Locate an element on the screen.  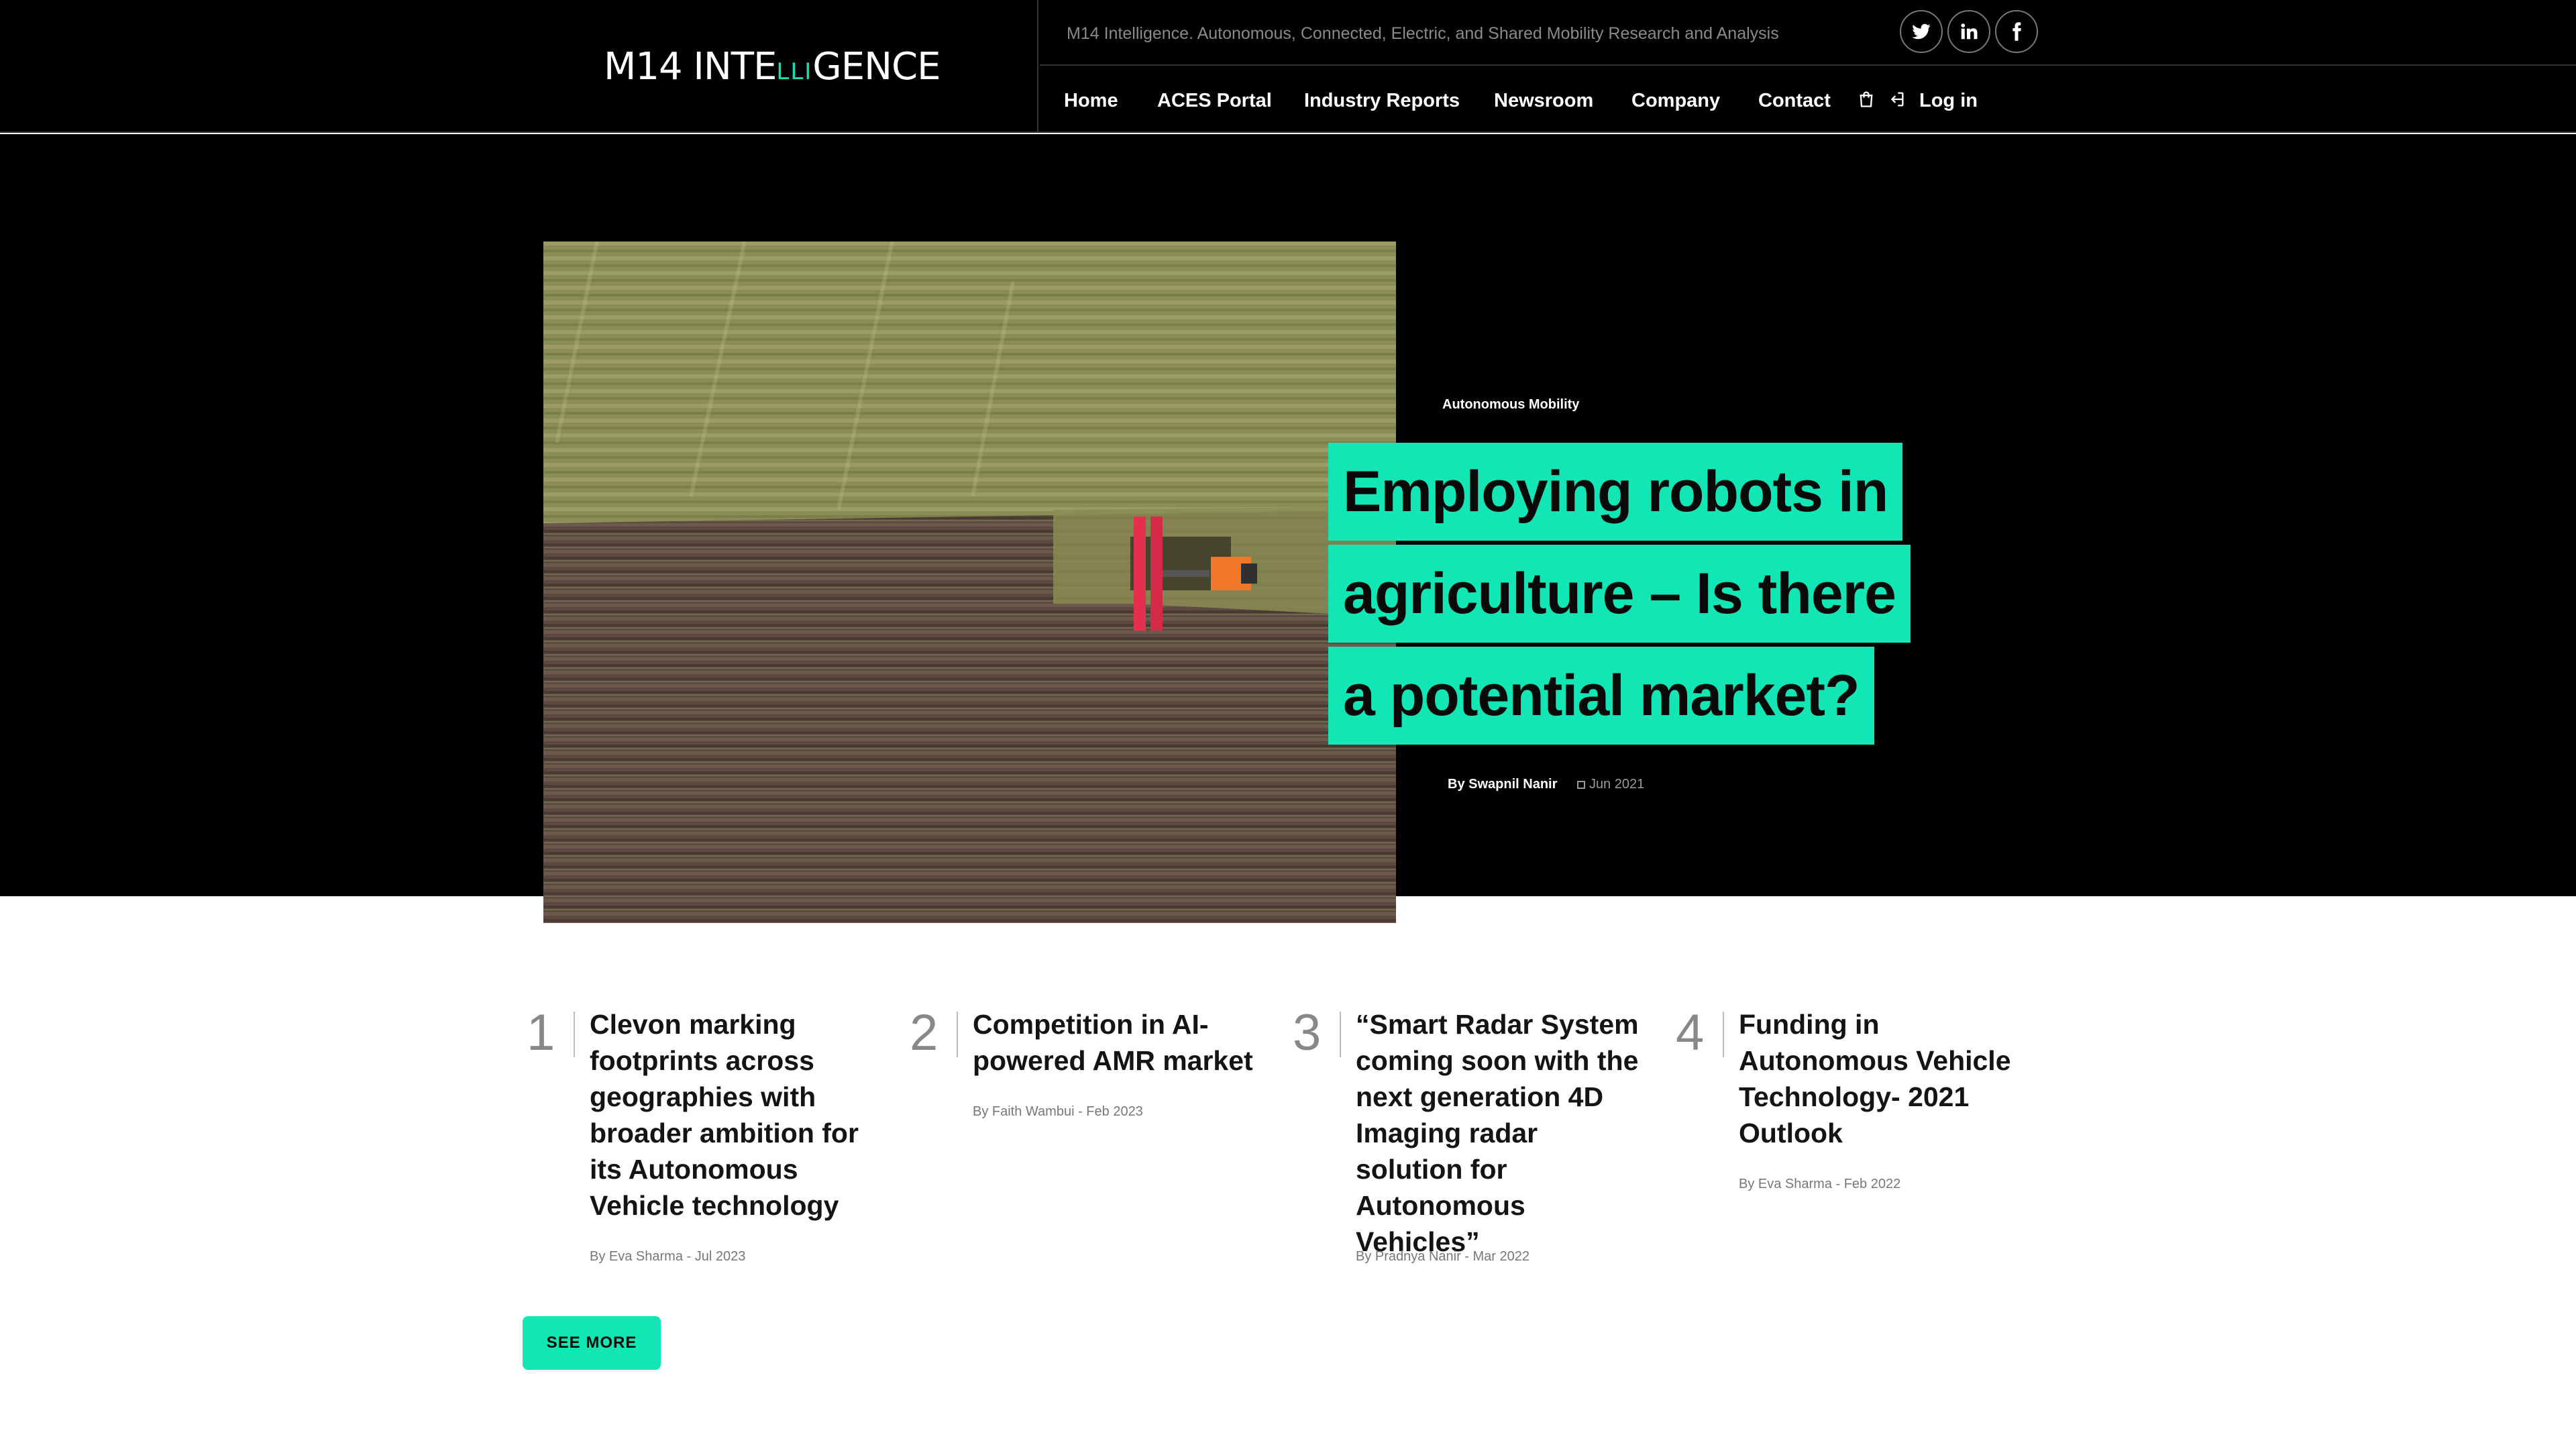
facebook-icon is located at coordinates (2016, 31).